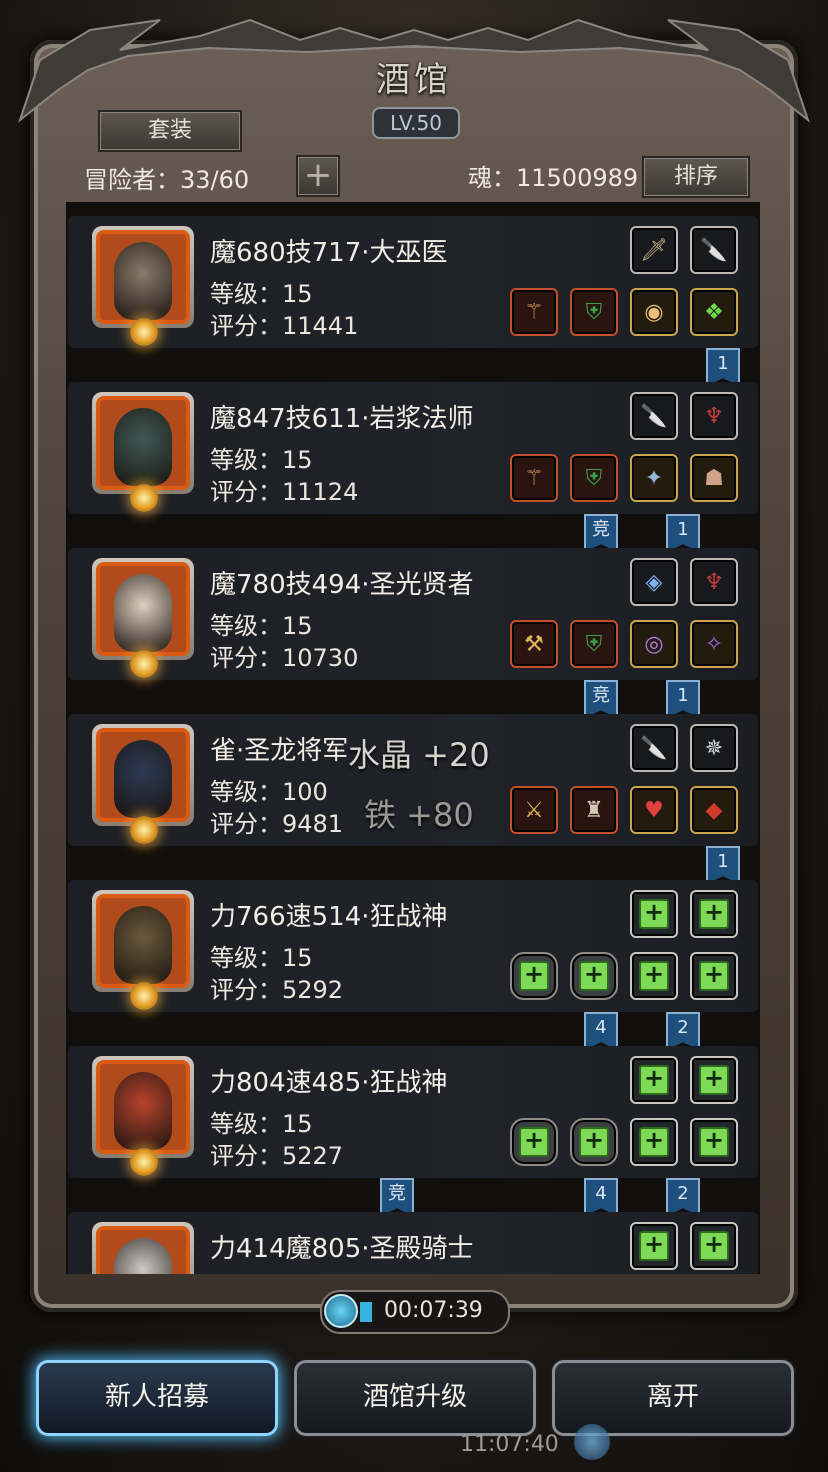 Image resolution: width=828 pixels, height=1472 pixels. What do you see at coordinates (714, 748) in the screenshot?
I see `equipment-slot: ✵` at bounding box center [714, 748].